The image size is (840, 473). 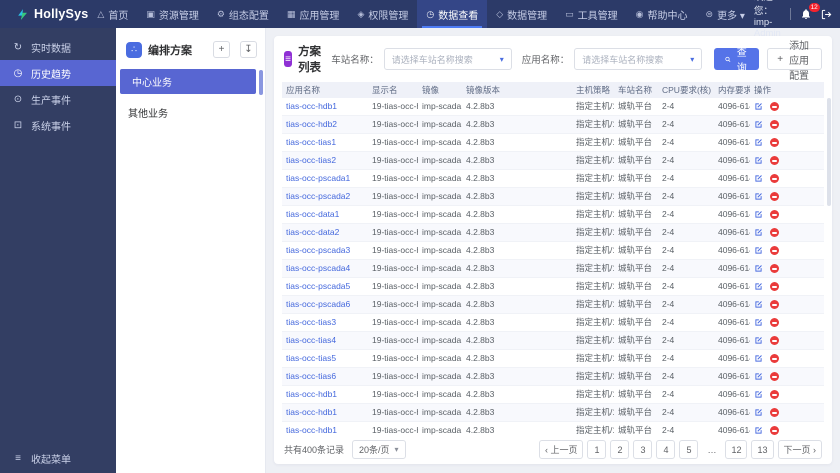 I want to click on nav-item: ⚙ 组态配置, so click(x=243, y=14).